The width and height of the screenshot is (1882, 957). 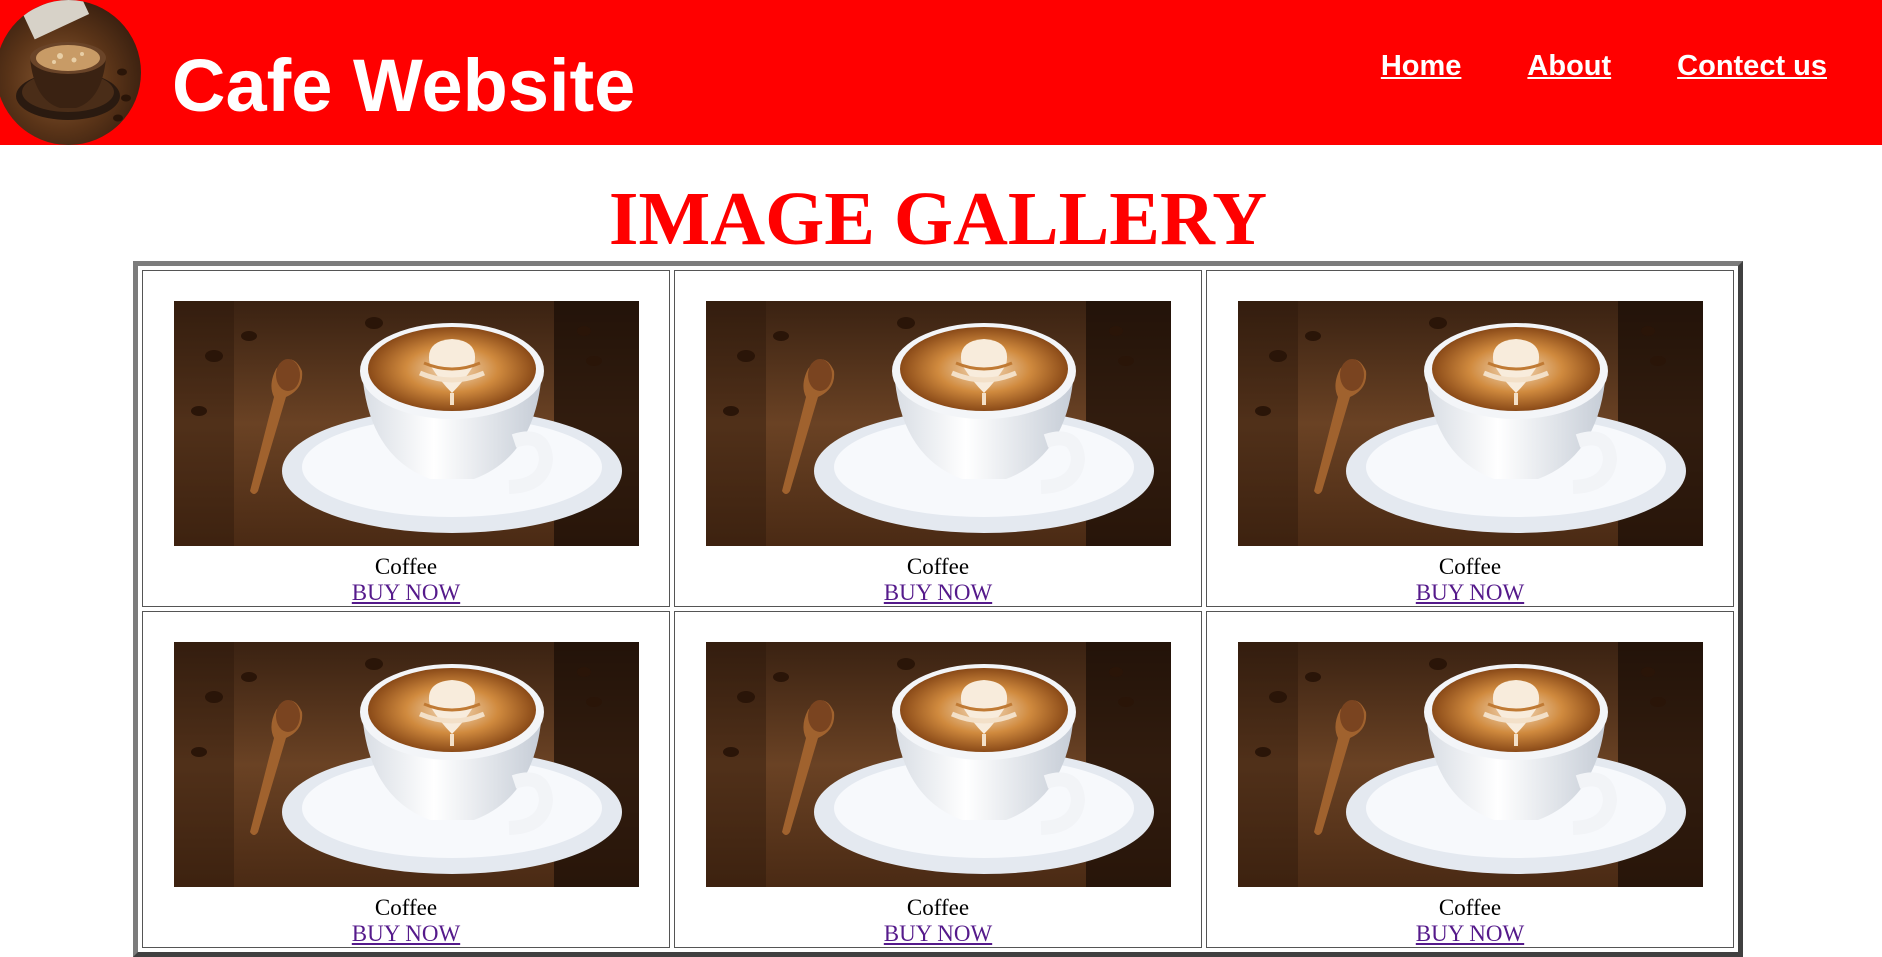 I want to click on coffee-cup-icon, so click(x=70, y=72).